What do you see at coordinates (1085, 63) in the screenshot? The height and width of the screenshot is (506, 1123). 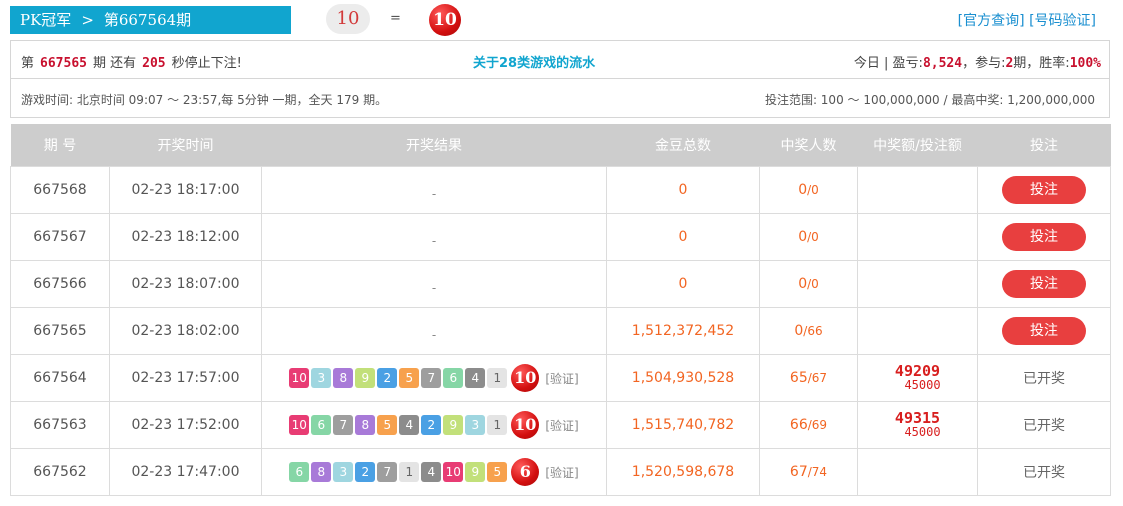 I see `win-rate: 100%` at bounding box center [1085, 63].